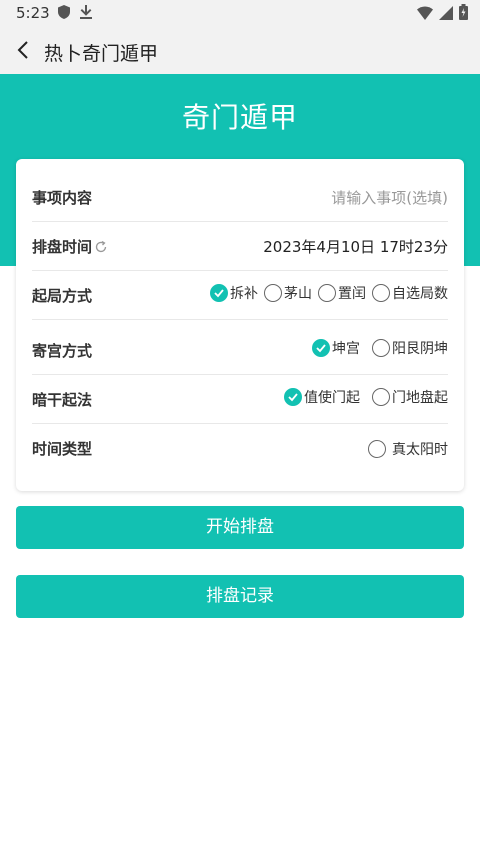 The width and height of the screenshot is (480, 852). Describe the element at coordinates (420, 294) in the screenshot. I see `option-label: 自选局数` at that location.